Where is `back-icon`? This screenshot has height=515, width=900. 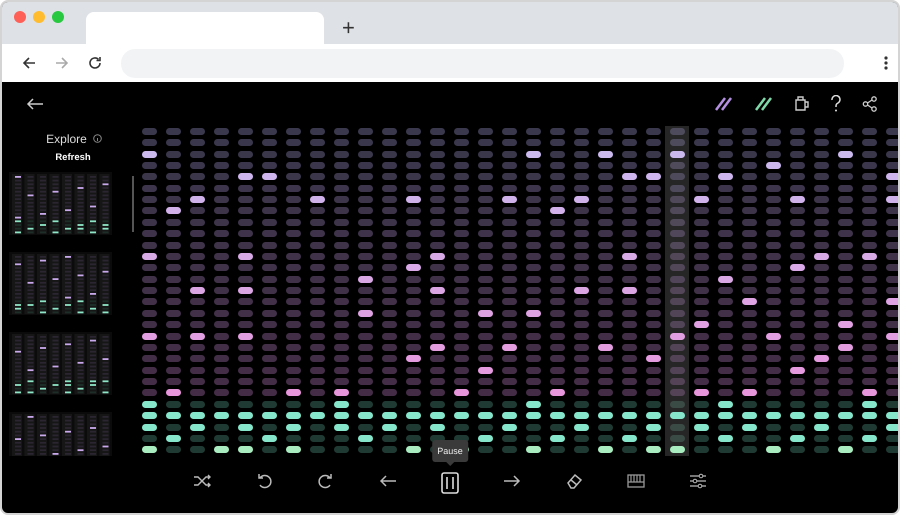
back-icon is located at coordinates (28, 63).